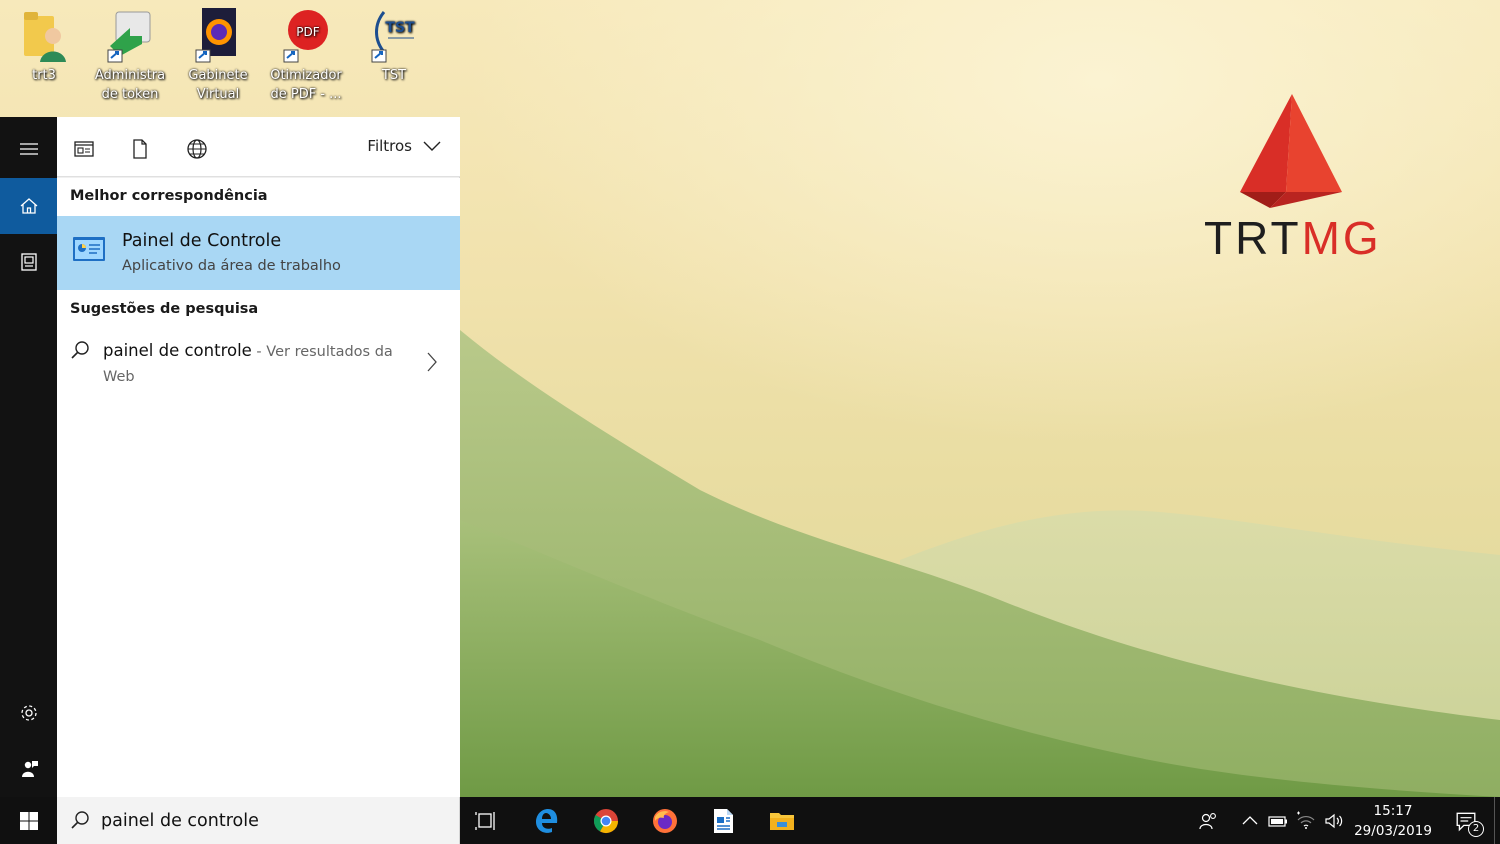 This screenshot has width=1500, height=844. Describe the element at coordinates (89, 249) in the screenshot. I see `control-panel-icon` at that location.